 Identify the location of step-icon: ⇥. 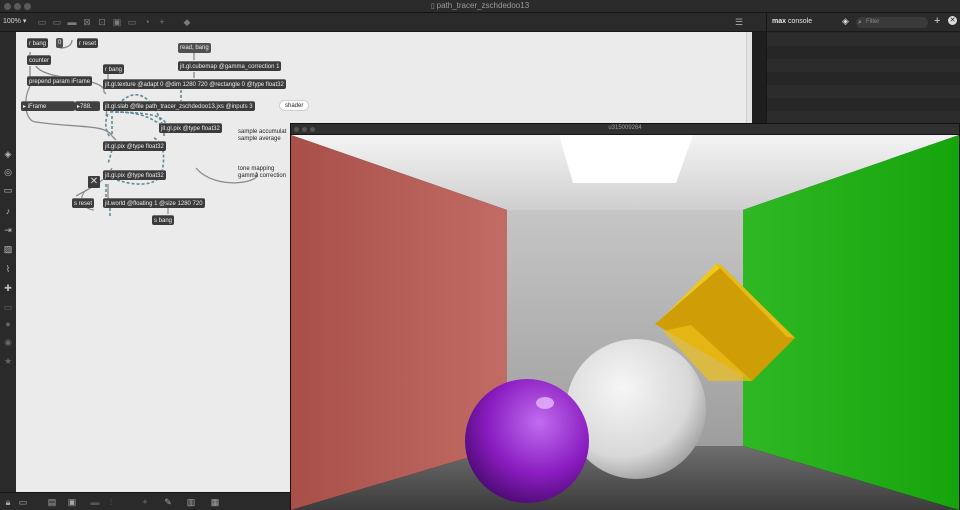
(8, 230).